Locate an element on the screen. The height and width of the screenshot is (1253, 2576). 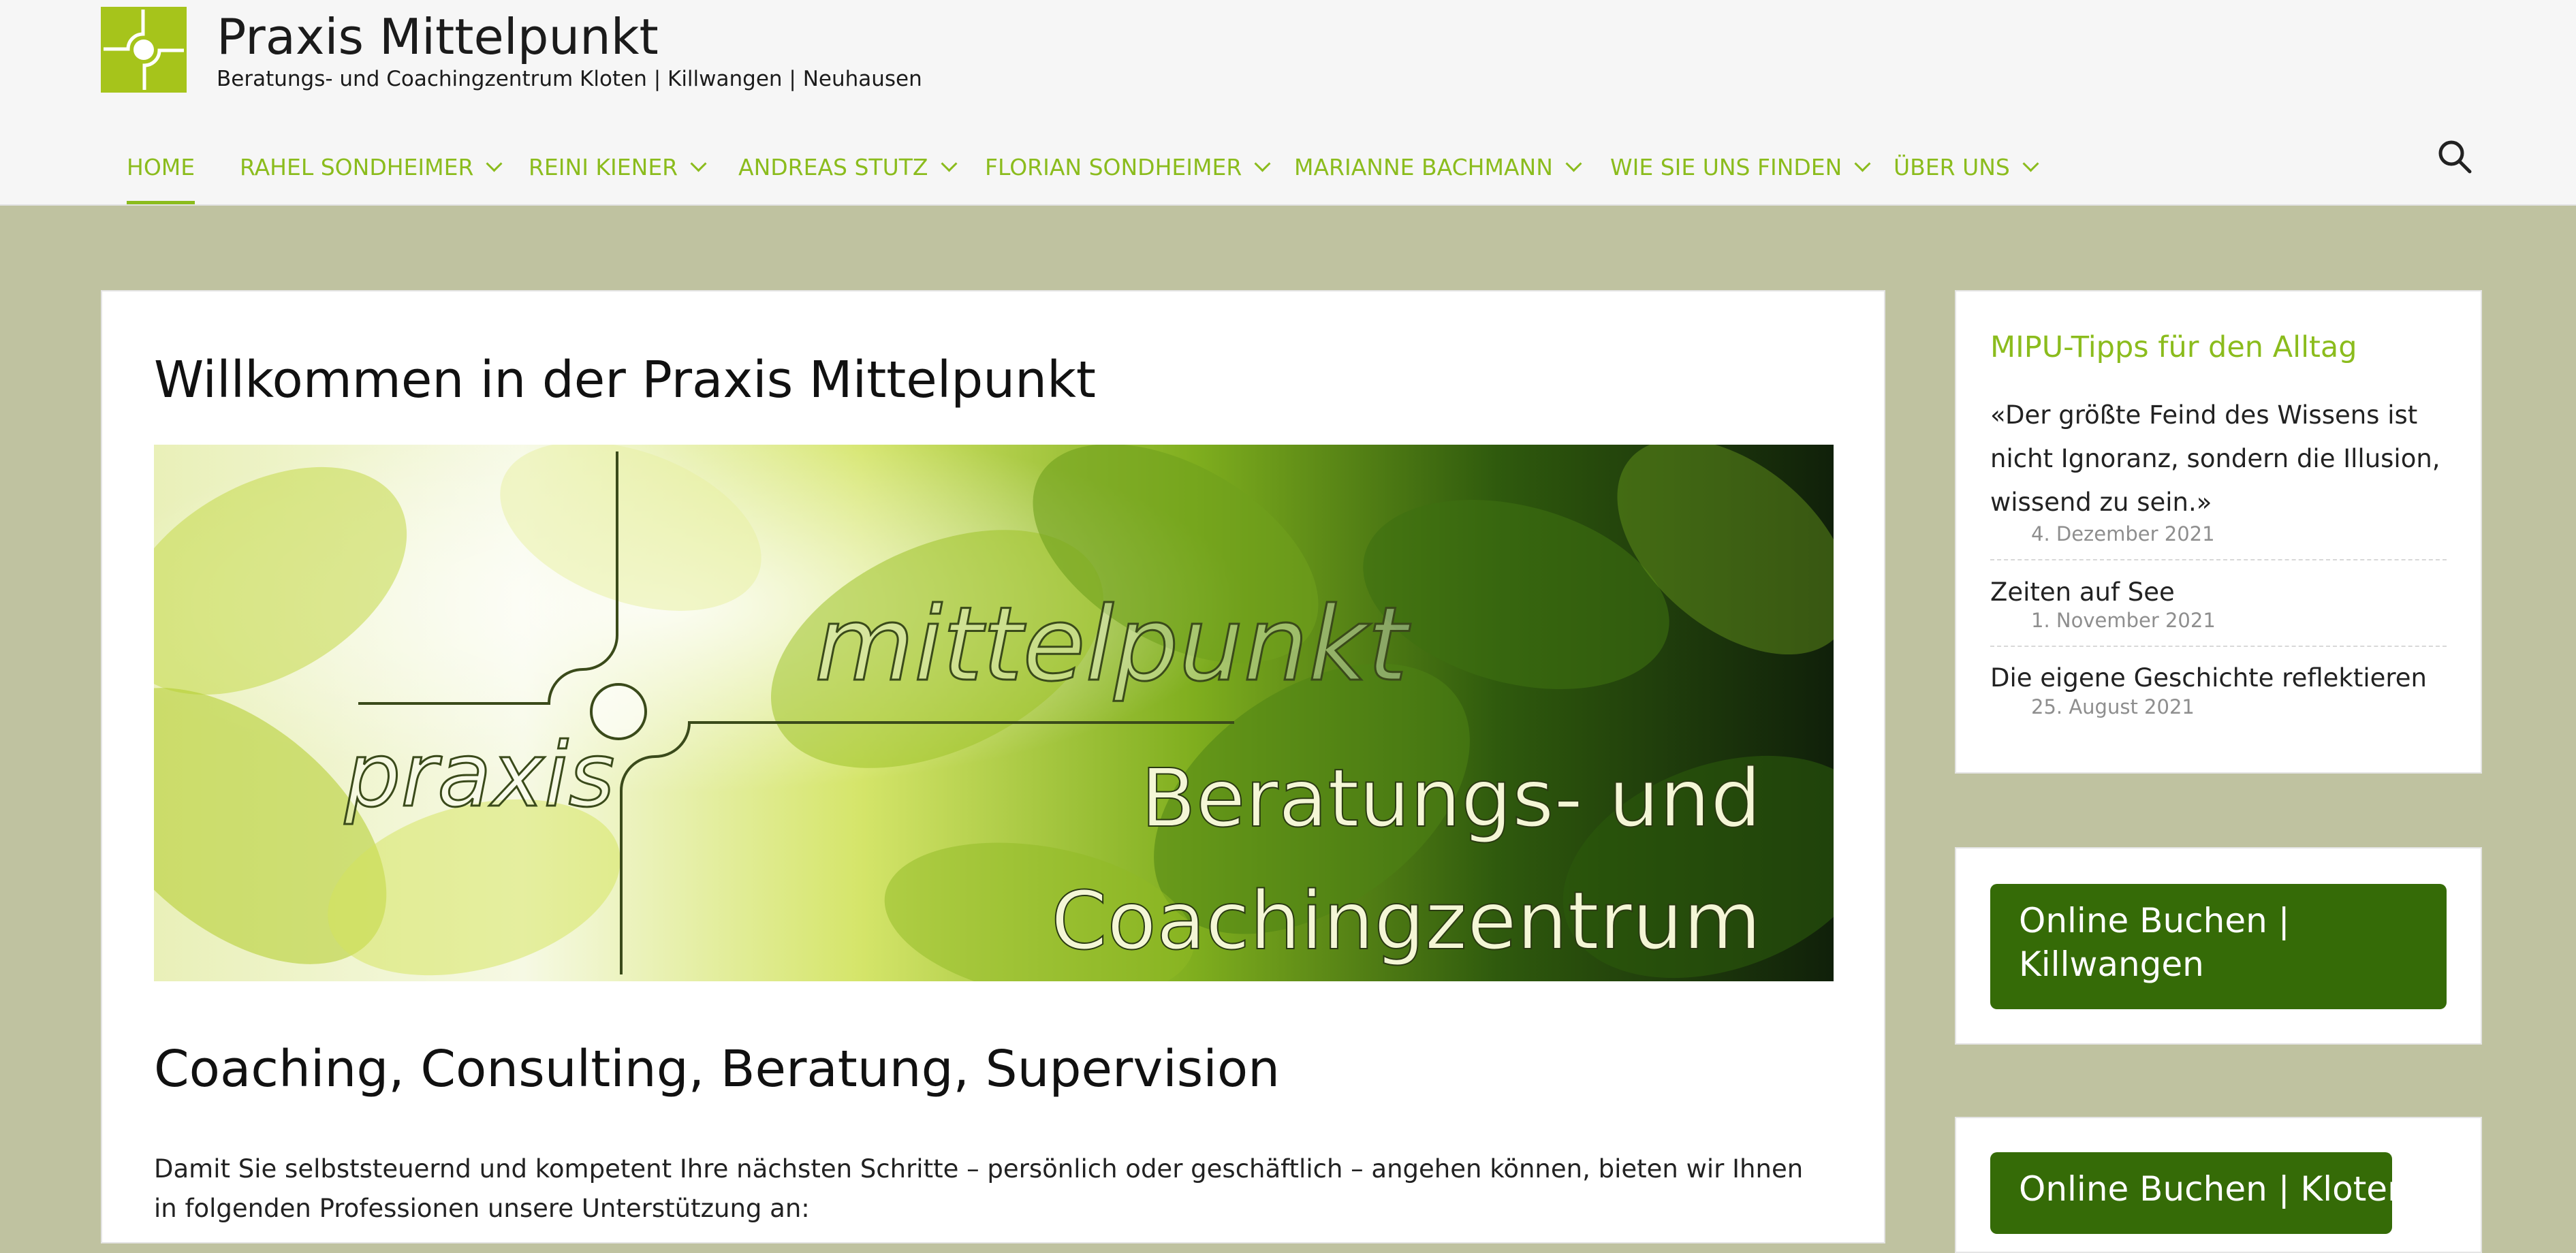
nav-item-label: ANDREAS STUTZ is located at coordinates (833, 166).